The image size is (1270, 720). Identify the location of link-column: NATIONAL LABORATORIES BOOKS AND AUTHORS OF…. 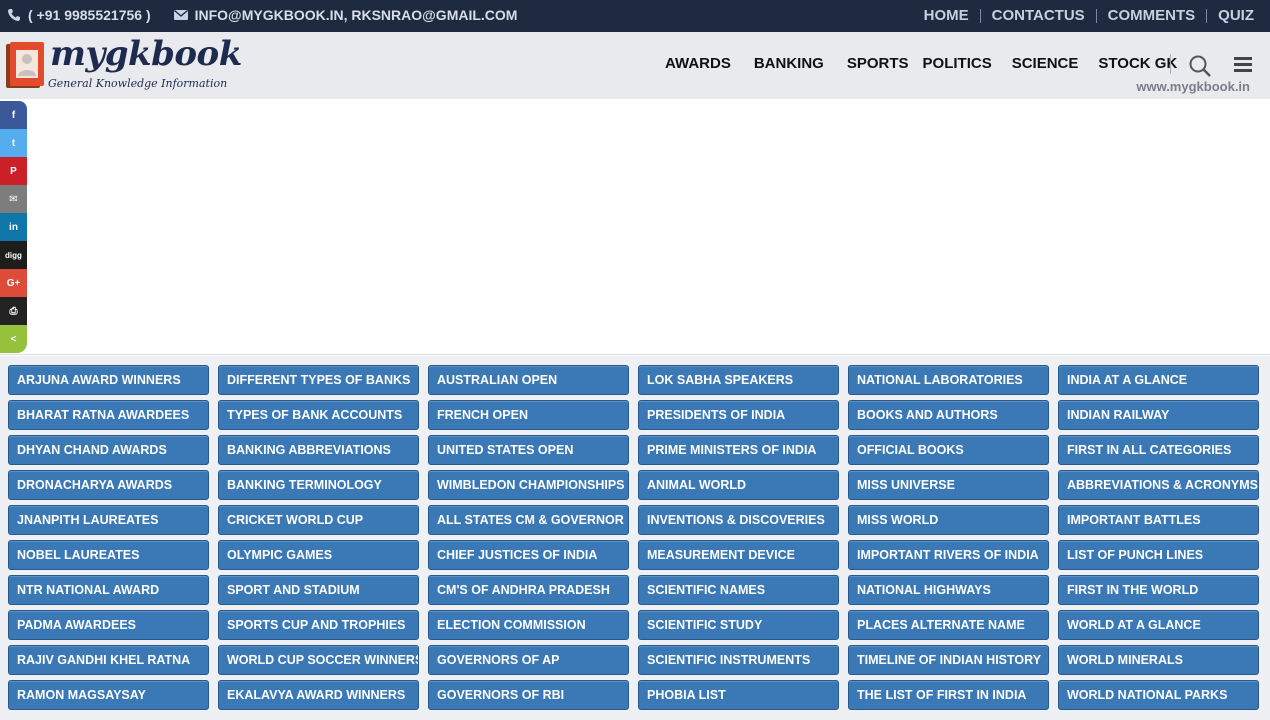
(948, 537).